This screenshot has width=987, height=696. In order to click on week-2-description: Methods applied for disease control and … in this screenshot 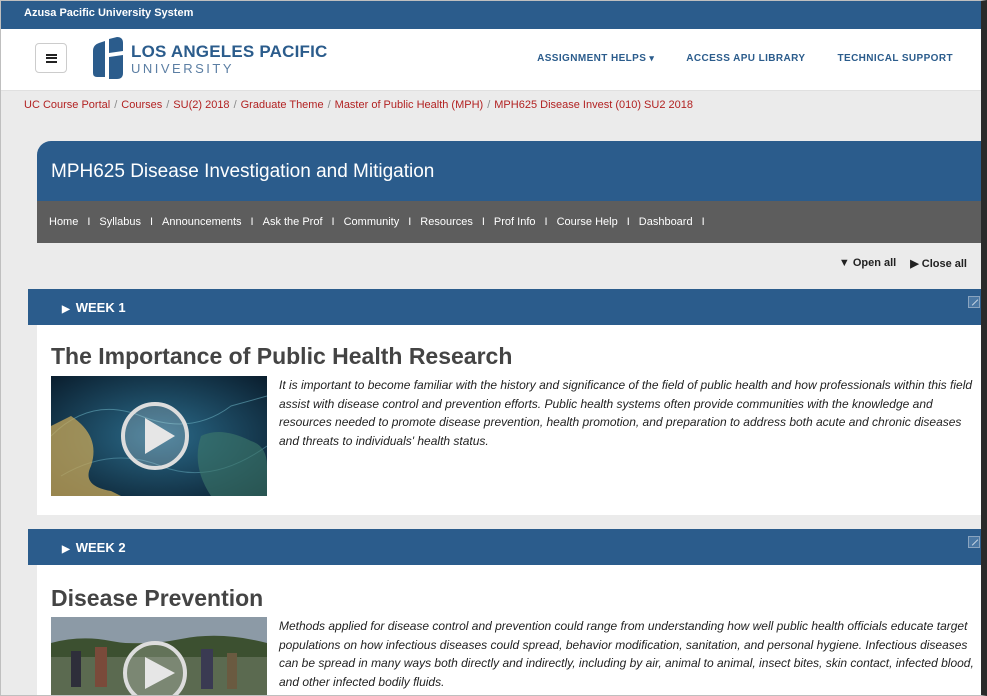, I will do `click(626, 654)`.